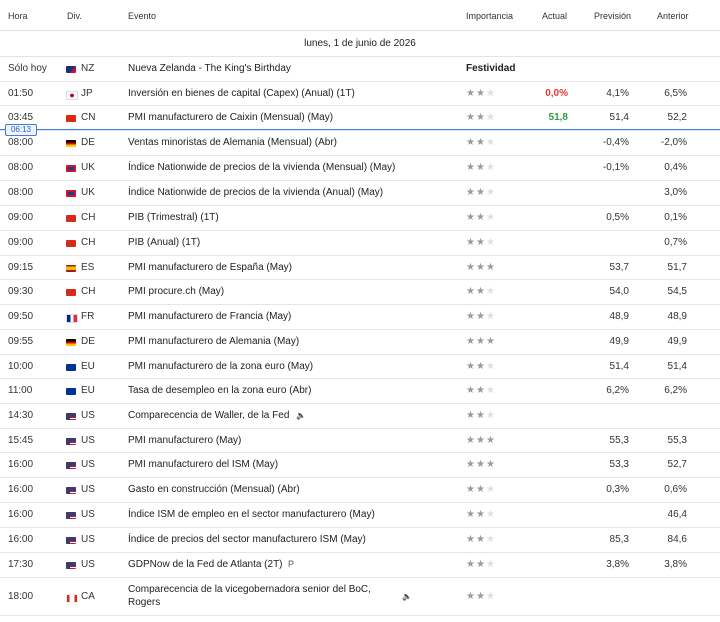  I want to click on event-time: Sólo hoy, so click(27, 68).